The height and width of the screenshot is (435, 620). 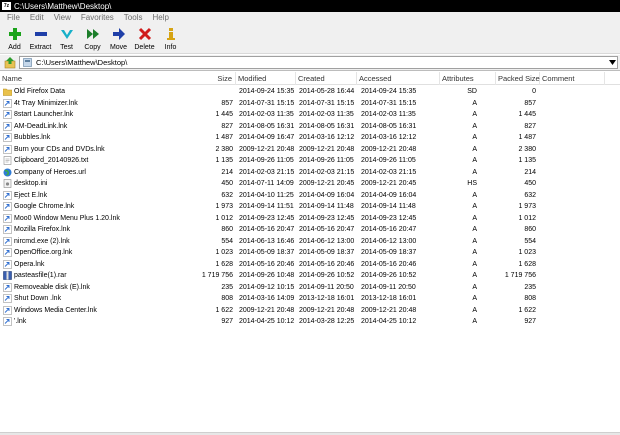 What do you see at coordinates (171, 34) in the screenshot?
I see `info-icon` at bounding box center [171, 34].